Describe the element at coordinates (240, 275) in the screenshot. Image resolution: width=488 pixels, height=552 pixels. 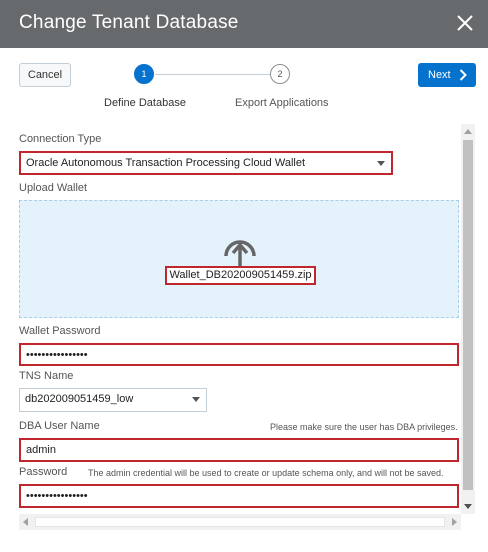
I see `uploaded-file-name: Wallet_DB202009051459.zip` at that location.